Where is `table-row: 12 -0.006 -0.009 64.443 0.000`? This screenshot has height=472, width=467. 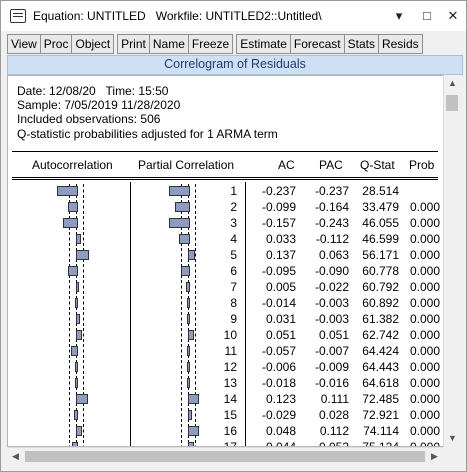
table-row: 12 -0.006 -0.009 64.443 0.000 is located at coordinates (225, 367).